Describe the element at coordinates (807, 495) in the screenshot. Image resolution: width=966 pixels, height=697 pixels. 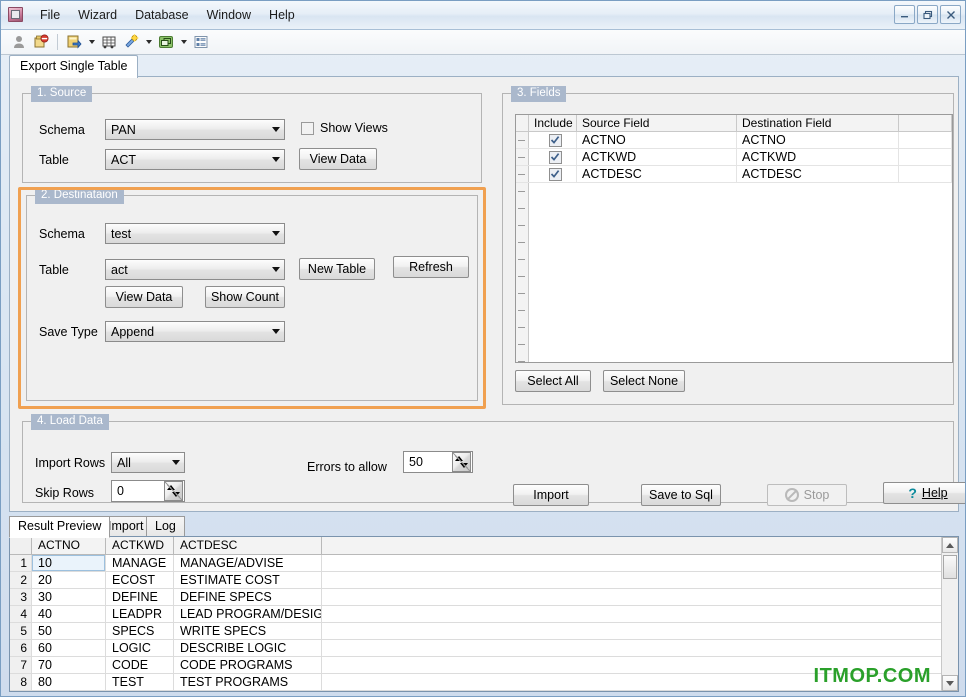
I see `stop-button: Stop` at that location.